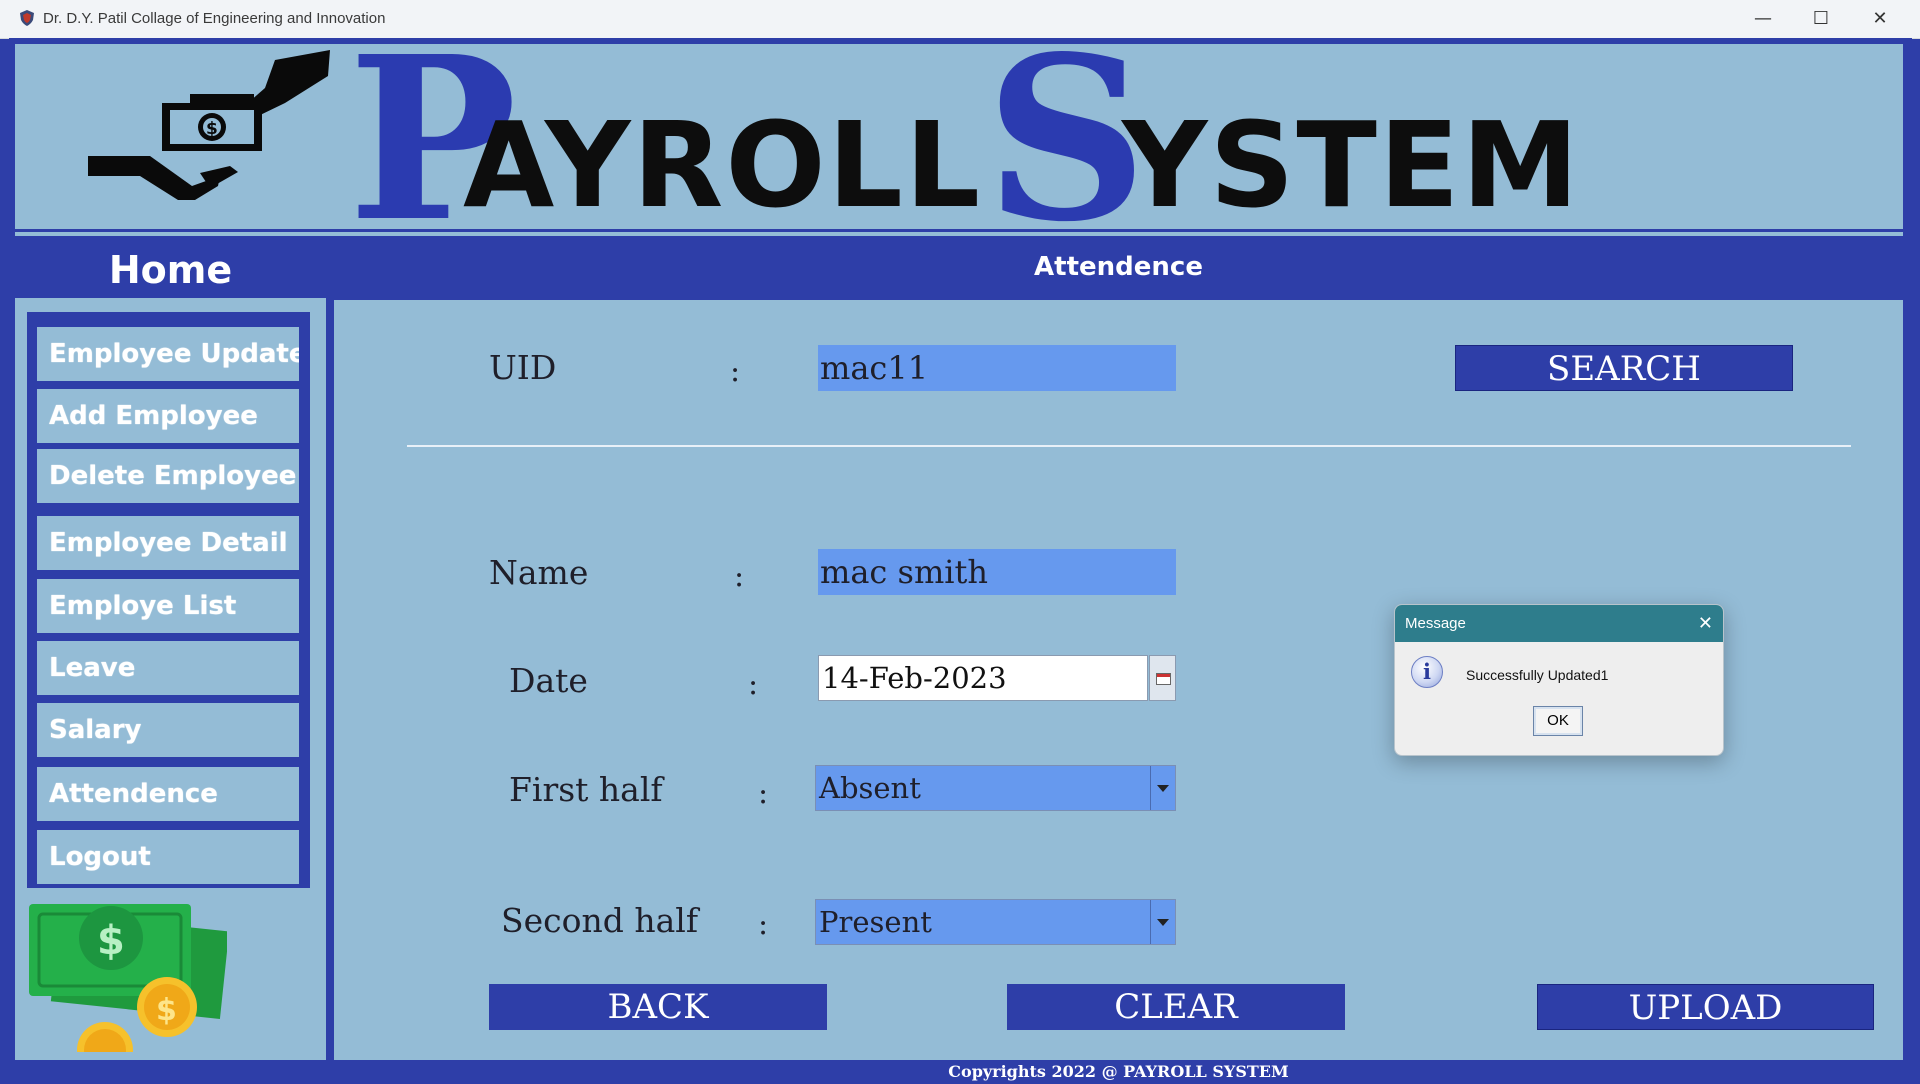 The height and width of the screenshot is (1084, 1920). What do you see at coordinates (763, 793) in the screenshot?
I see `first-half-colon: :` at bounding box center [763, 793].